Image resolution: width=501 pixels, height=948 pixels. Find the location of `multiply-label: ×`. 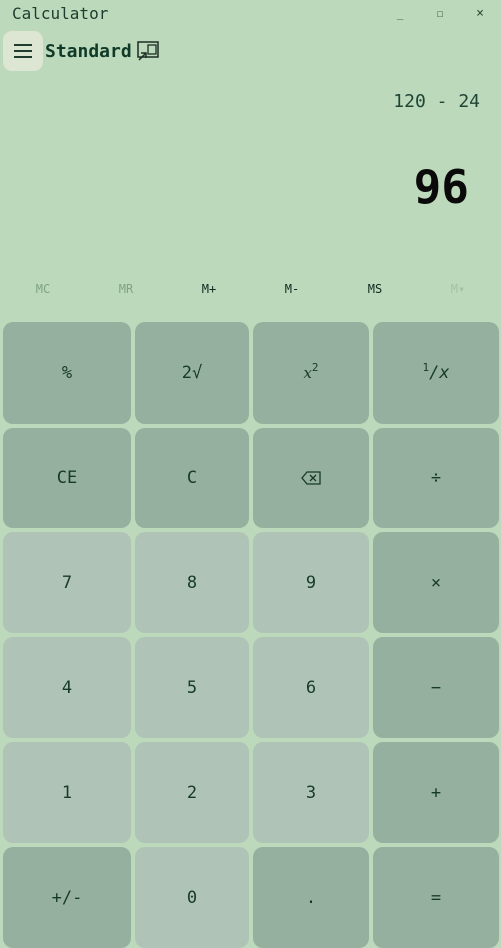

multiply-label: × is located at coordinates (436, 582).